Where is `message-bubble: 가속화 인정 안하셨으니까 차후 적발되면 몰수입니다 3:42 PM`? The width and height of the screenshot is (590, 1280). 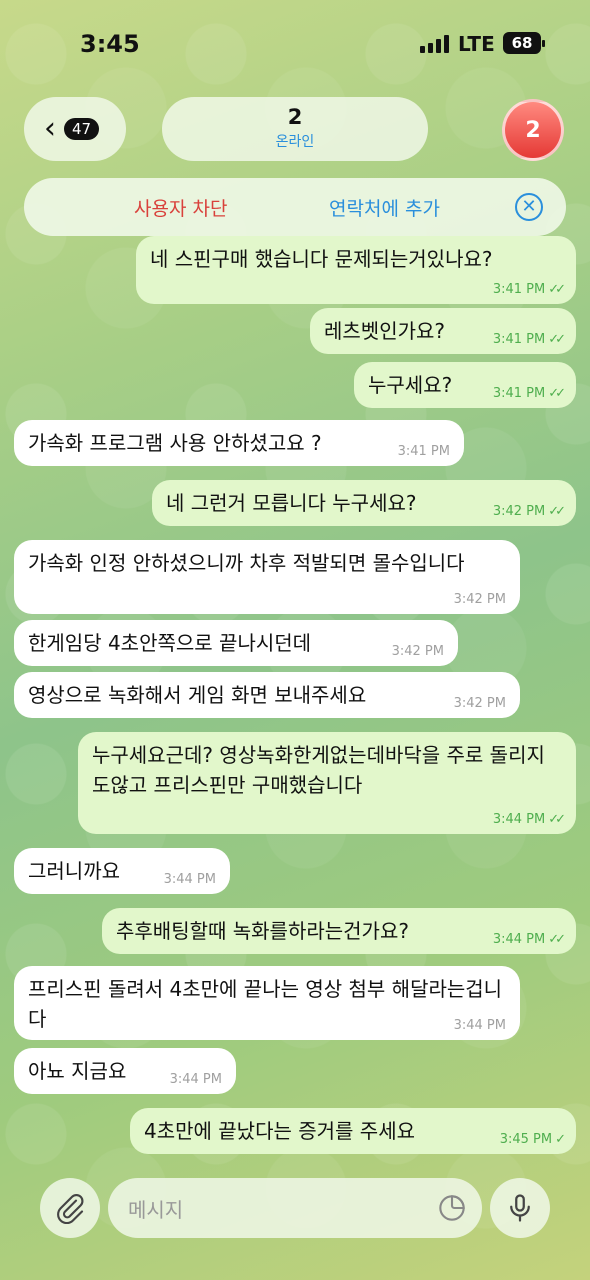
message-bubble: 가속화 인정 안하셨으니까 차후 적발되면 몰수입니다 3:42 PM is located at coordinates (267, 577).